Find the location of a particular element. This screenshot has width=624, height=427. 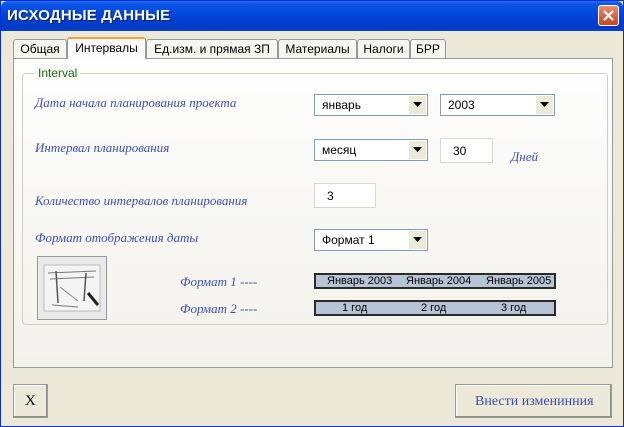

format1-item: Январь 2003 is located at coordinates (360, 281).